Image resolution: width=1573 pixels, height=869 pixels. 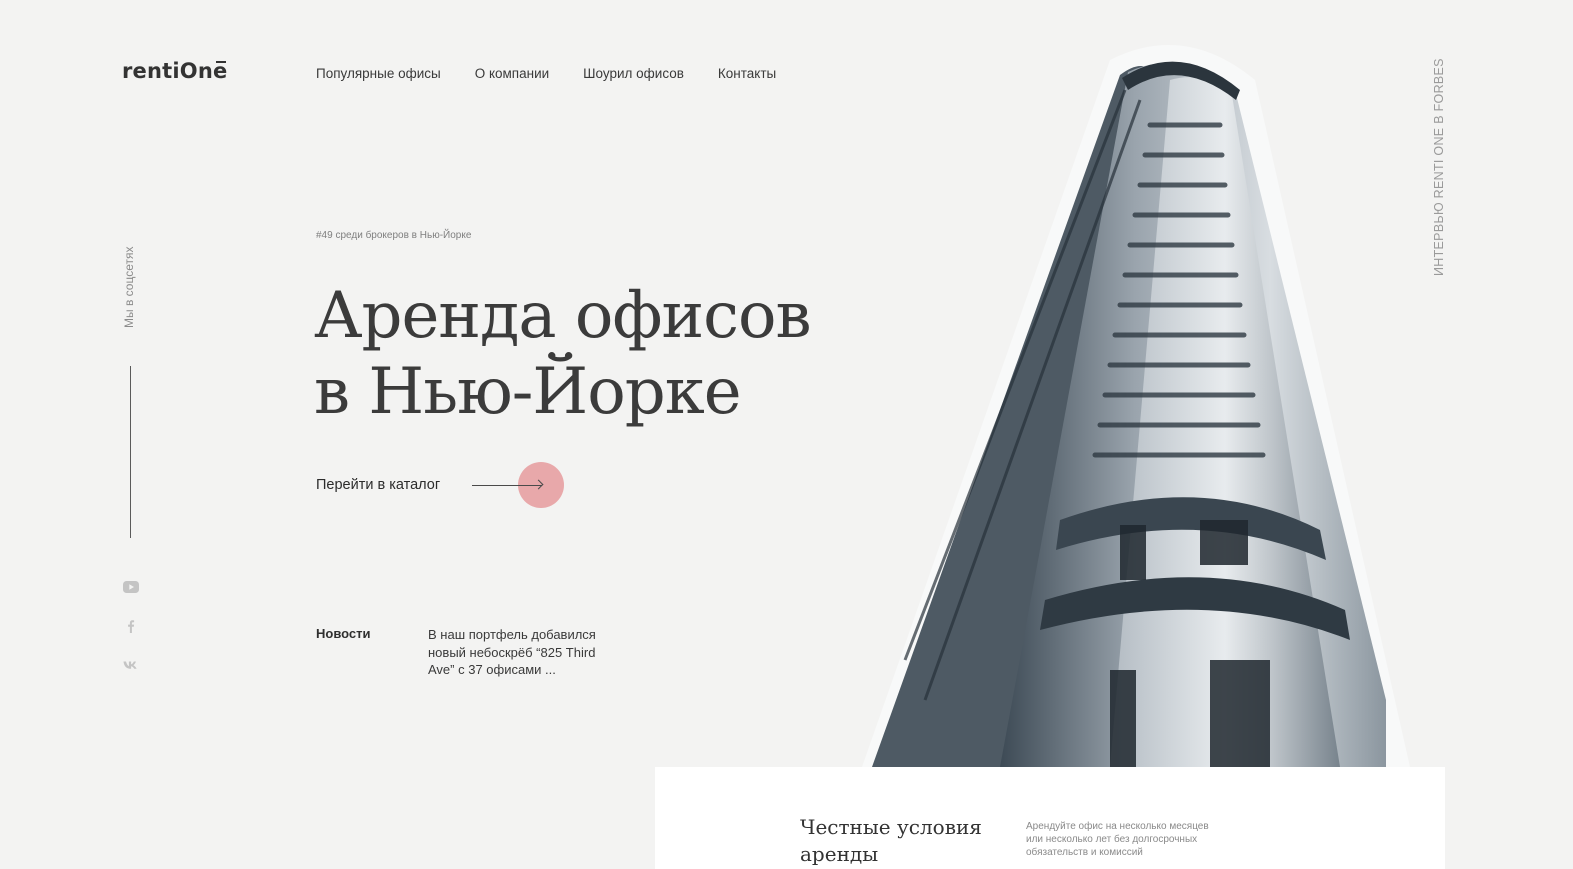 I want to click on logo-text: rentiOne, so click(x=175, y=71).